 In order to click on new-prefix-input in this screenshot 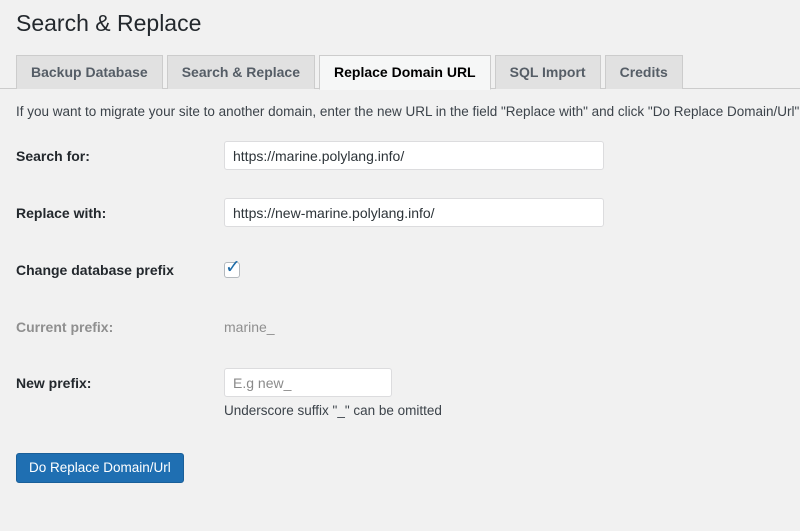, I will do `click(308, 382)`.